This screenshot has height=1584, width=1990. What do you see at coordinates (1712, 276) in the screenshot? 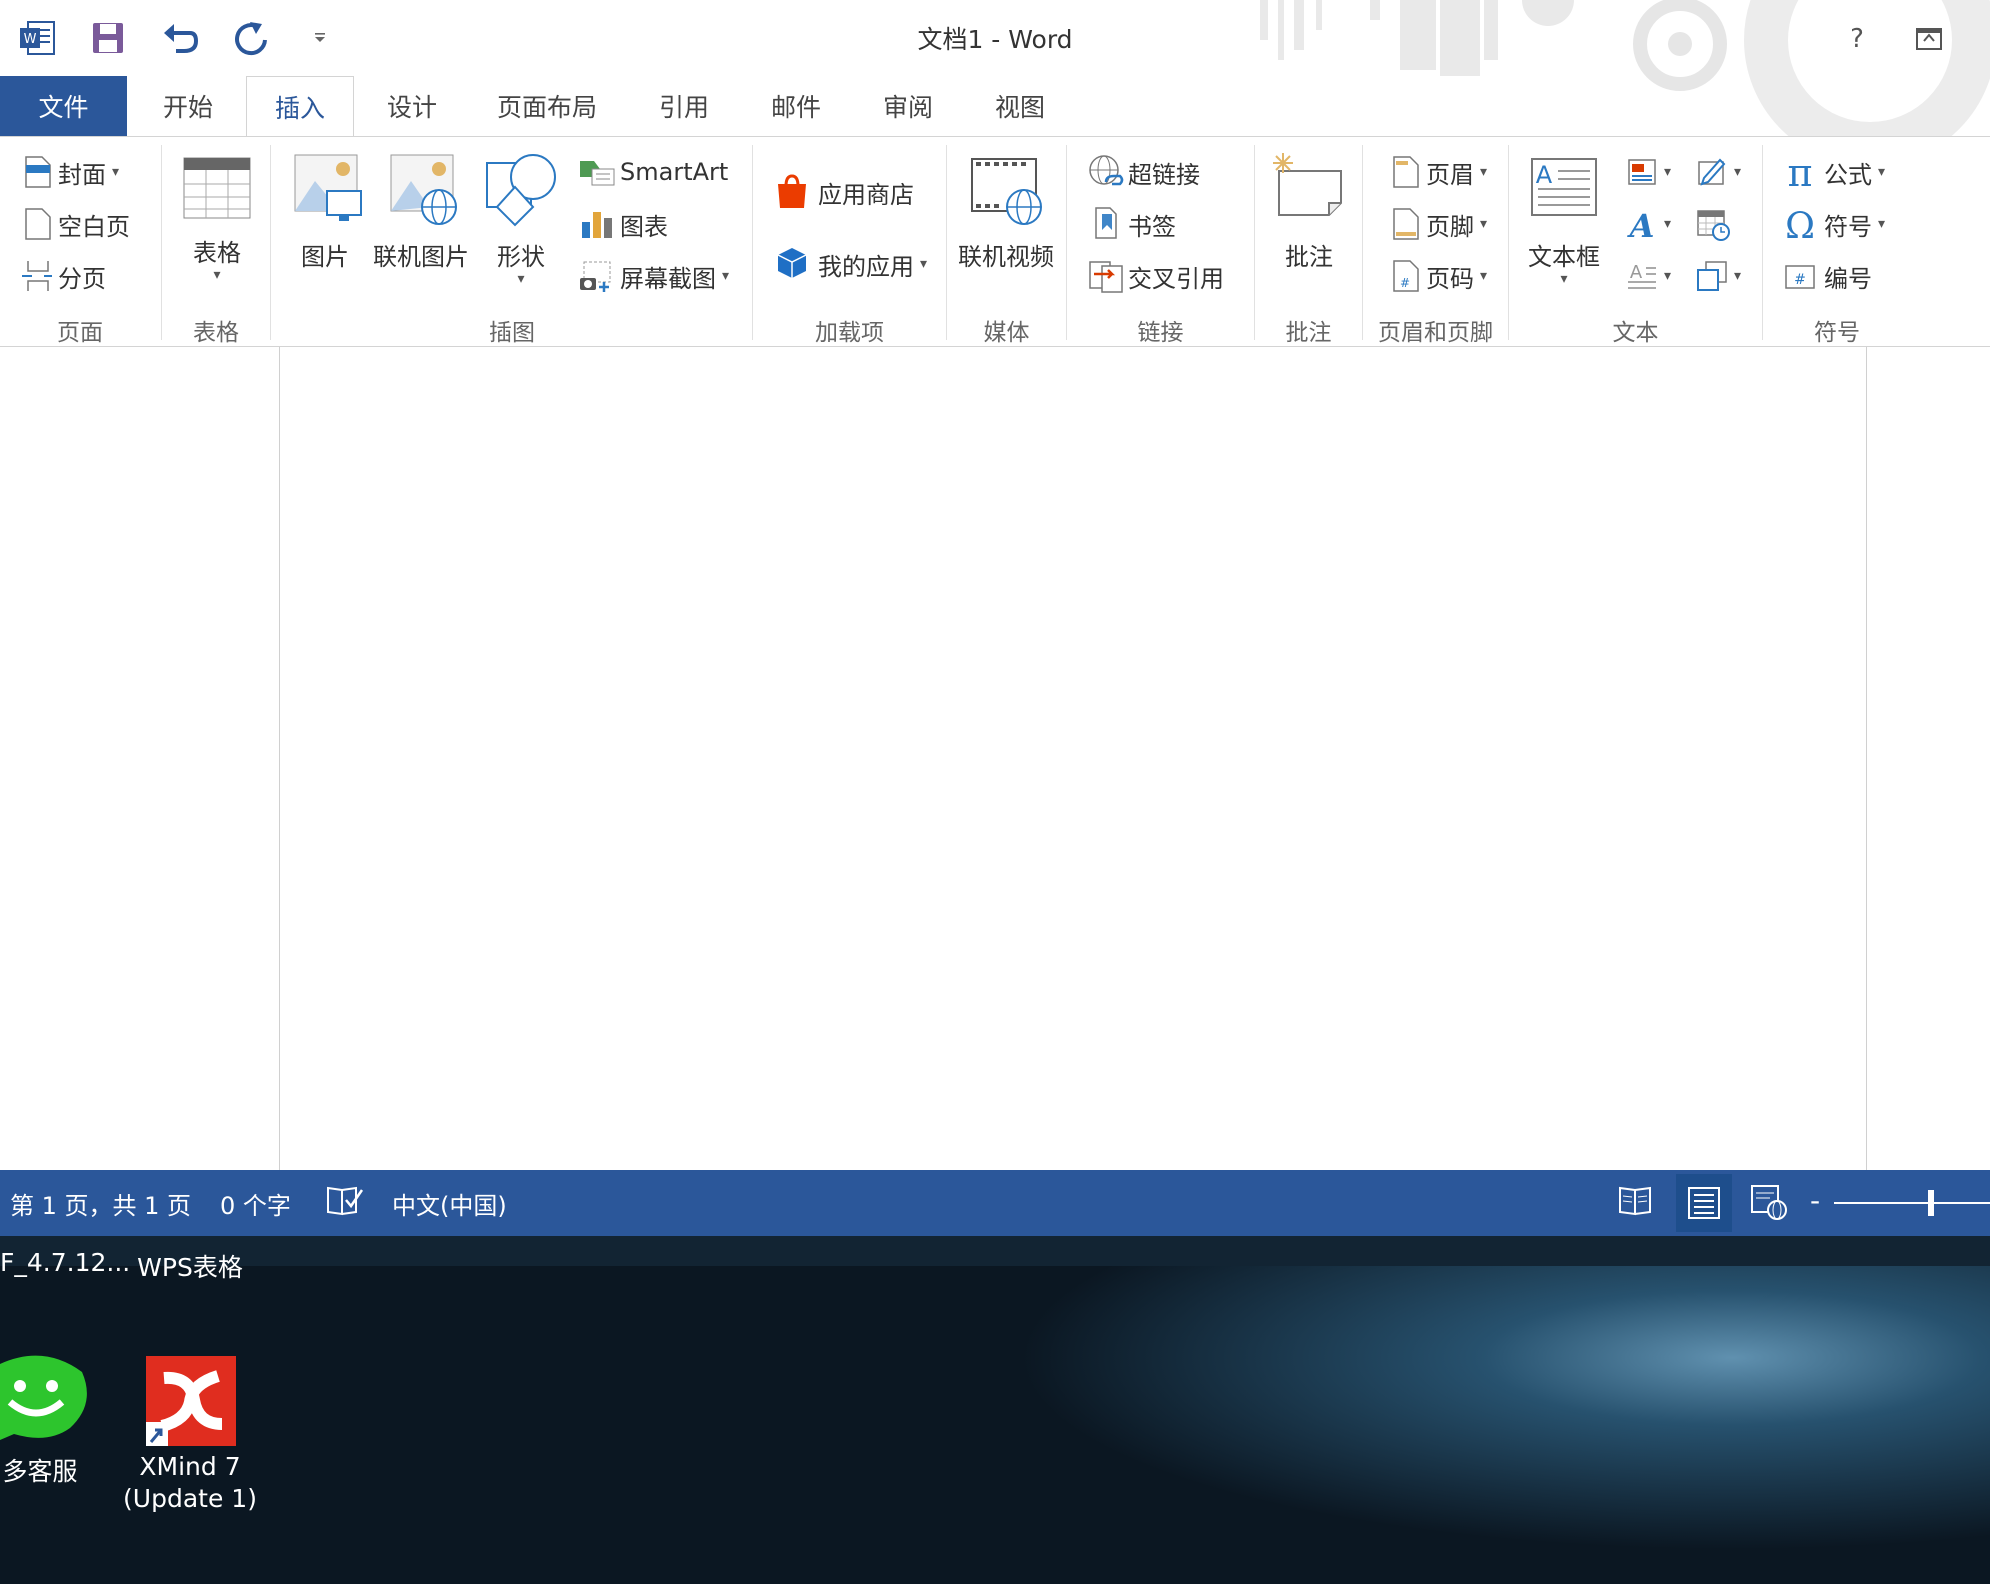
I see `object-icon` at bounding box center [1712, 276].